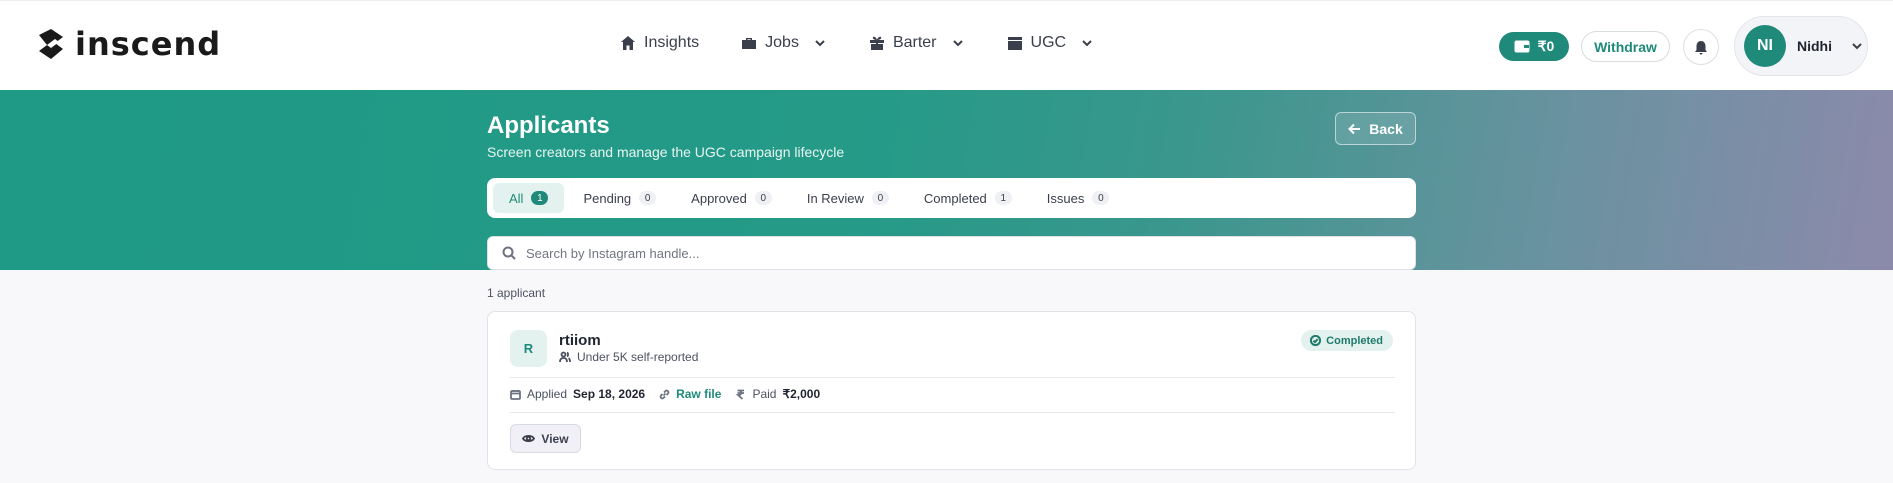  What do you see at coordinates (638, 357) in the screenshot?
I see `follower-text: Under 5K self-reported` at bounding box center [638, 357].